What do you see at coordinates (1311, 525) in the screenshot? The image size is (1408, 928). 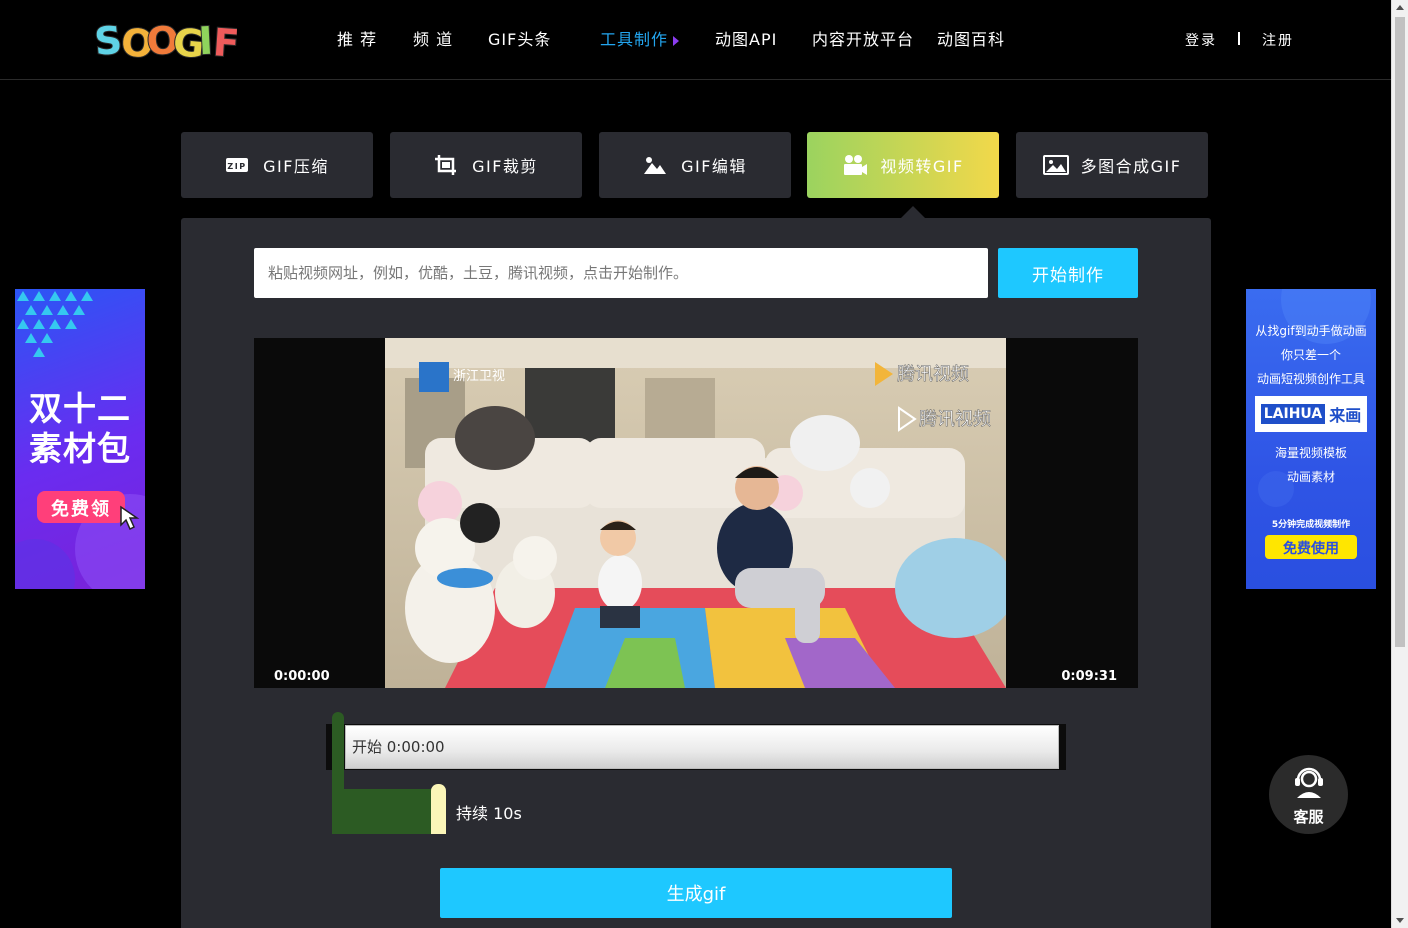 I see `ad-right-tagline: 5分钟完成视频制作` at bounding box center [1311, 525].